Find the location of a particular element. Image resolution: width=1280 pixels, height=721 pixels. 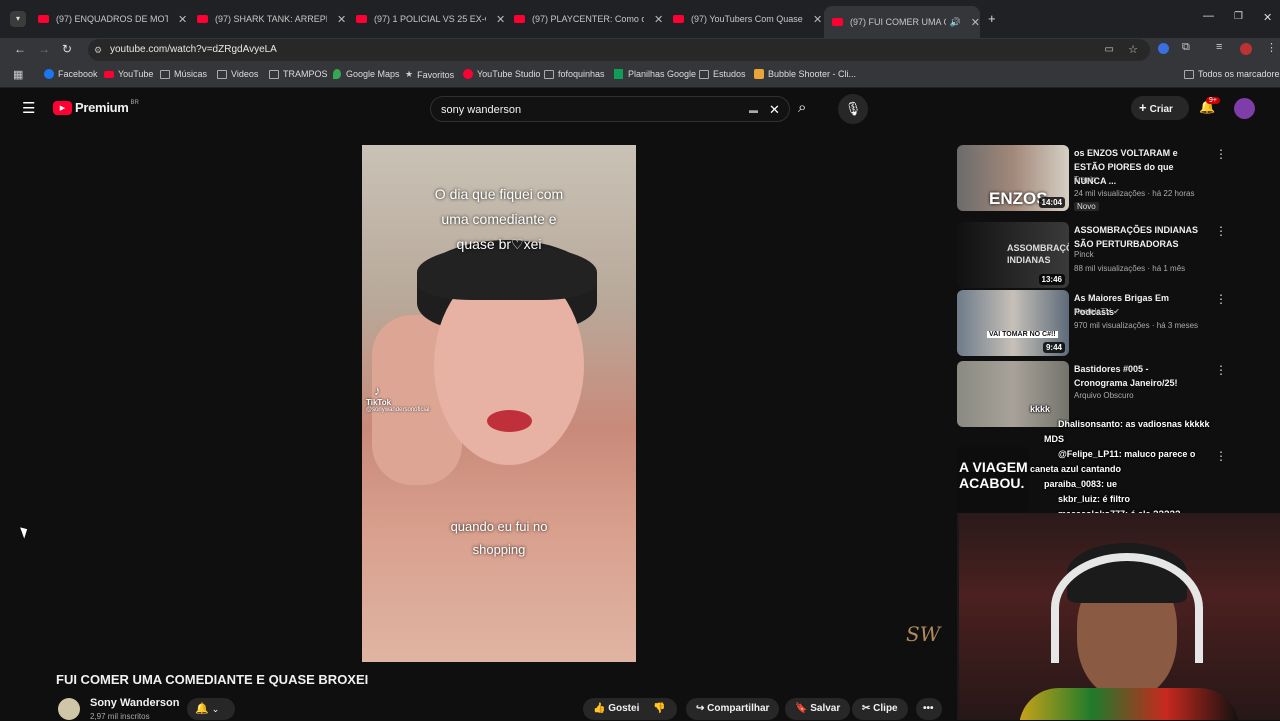

clear-search-icon: ✕ is located at coordinates (774, 110).